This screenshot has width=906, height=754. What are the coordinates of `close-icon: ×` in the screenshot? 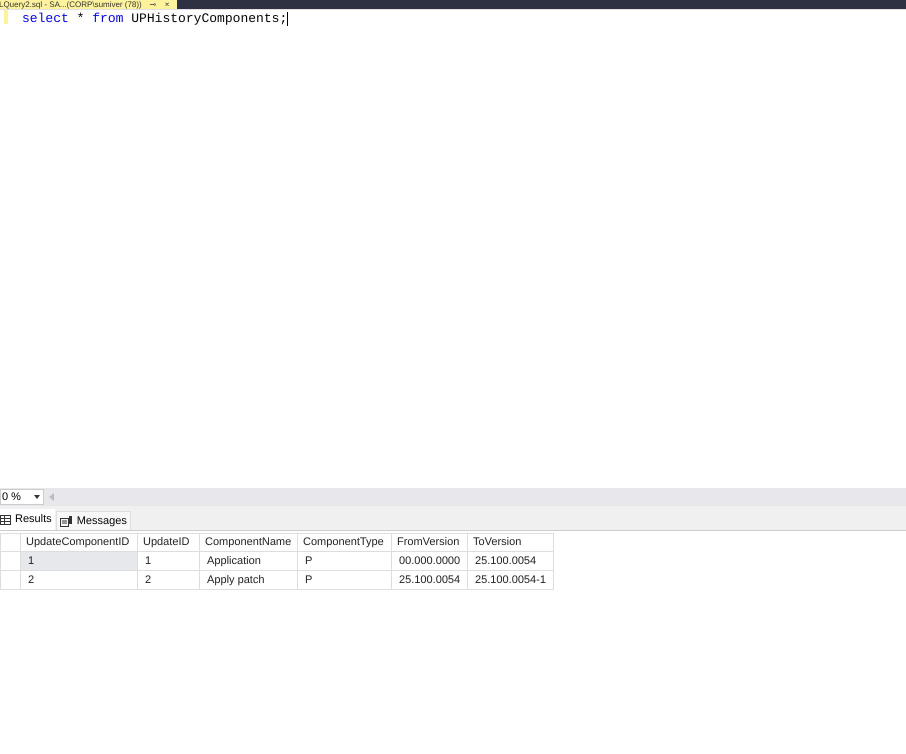 It's located at (167, 5).